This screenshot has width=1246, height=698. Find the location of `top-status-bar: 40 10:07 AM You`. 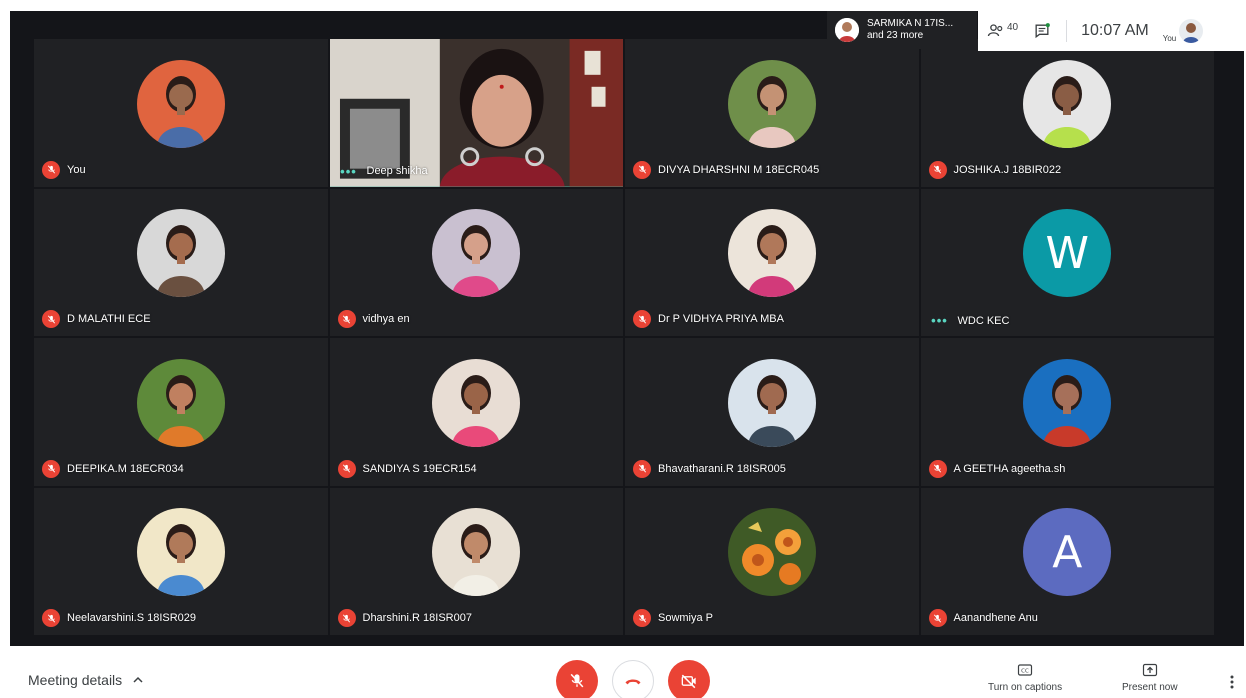

top-status-bar: 40 10:07 AM You is located at coordinates (1111, 31).